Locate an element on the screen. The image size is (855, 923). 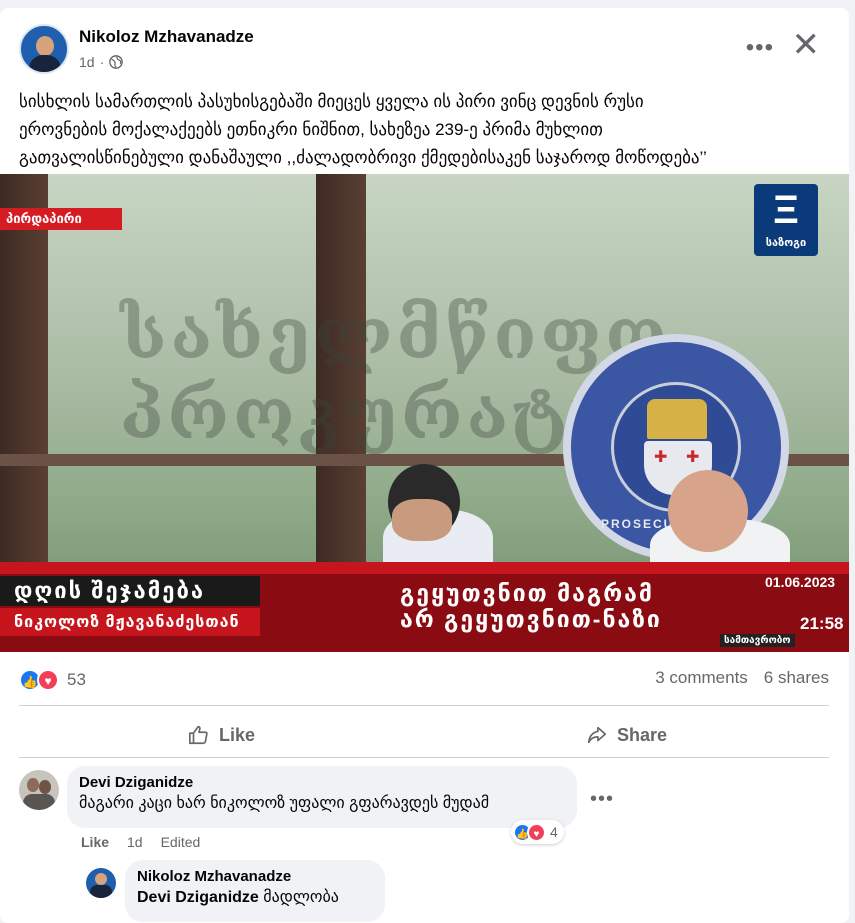
author-avatar is located at coordinates (44, 49).